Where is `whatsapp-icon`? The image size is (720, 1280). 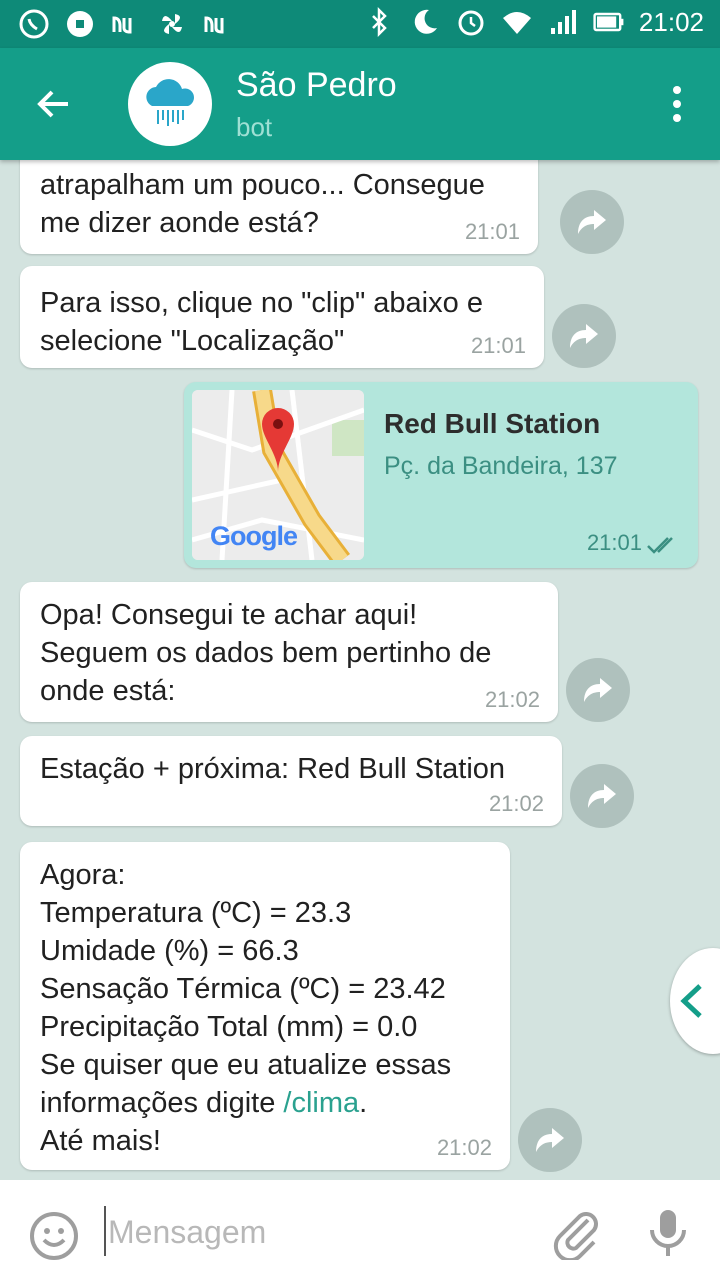 whatsapp-icon is located at coordinates (34, 24).